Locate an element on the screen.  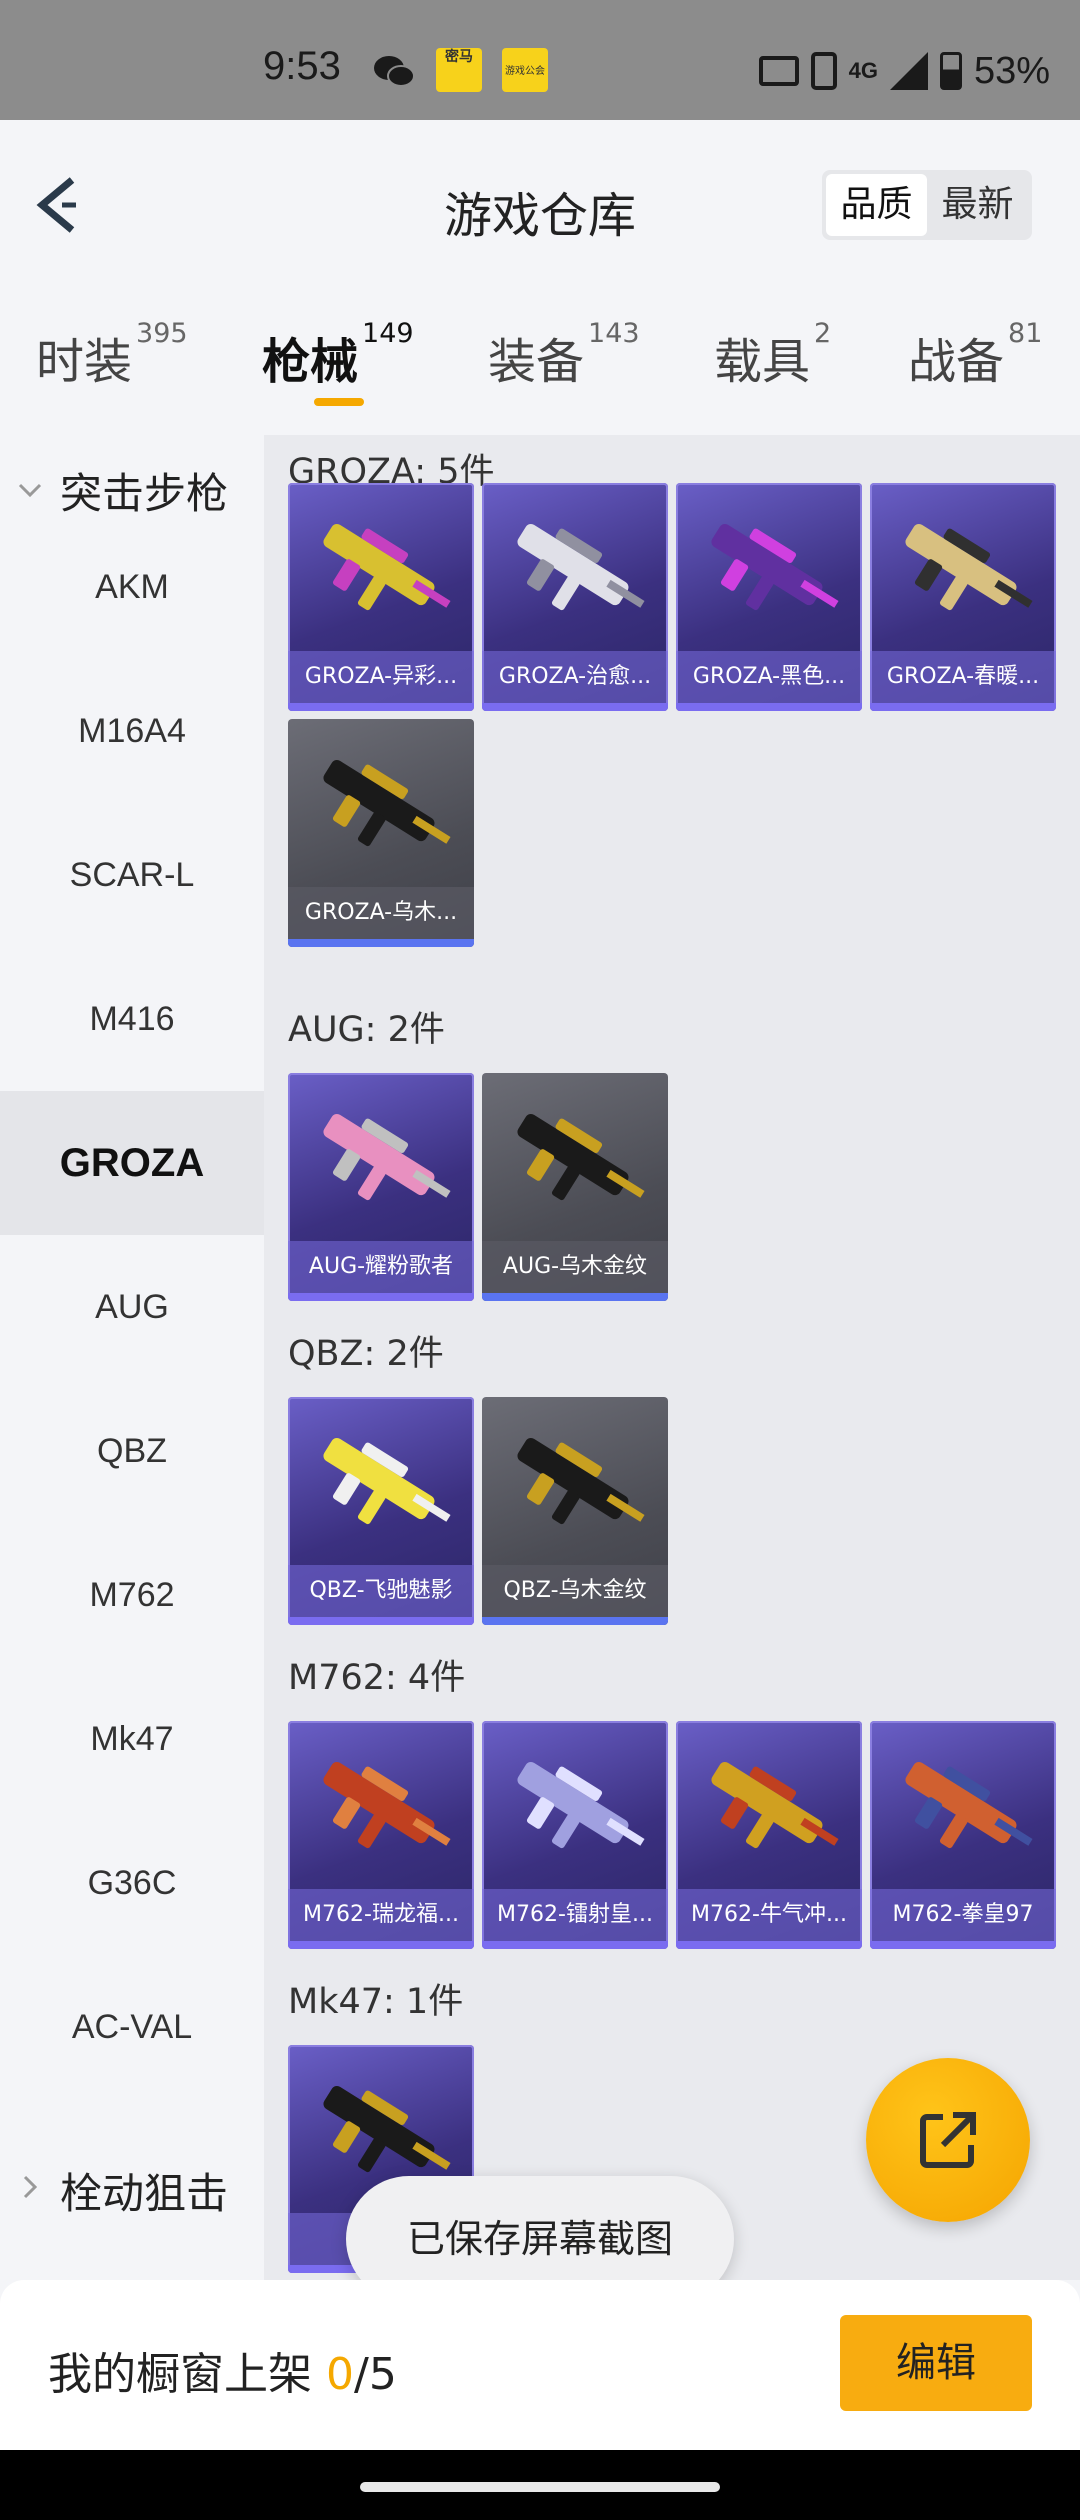
sidebar-item-scar-l: SCAR-L is located at coordinates (132, 875).